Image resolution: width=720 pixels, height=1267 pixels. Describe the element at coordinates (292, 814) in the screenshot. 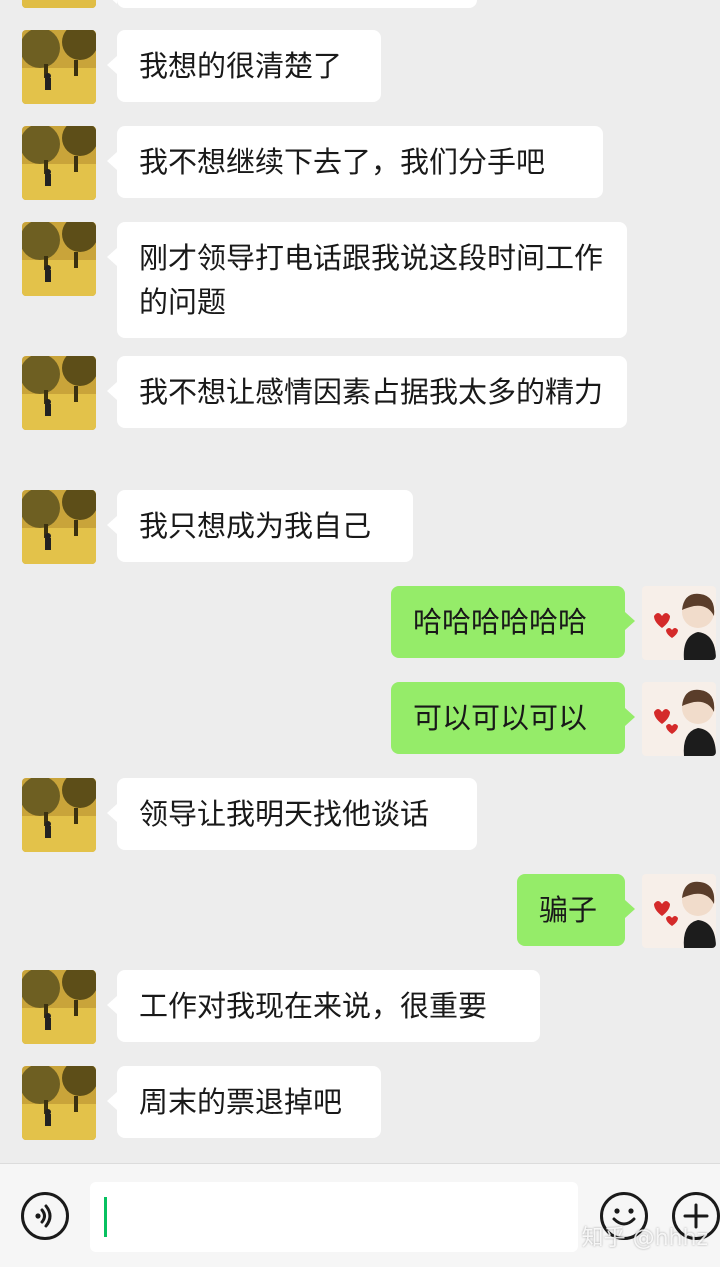

I see `message-bubble-incoming: 领导让我明天找他谈话` at that location.